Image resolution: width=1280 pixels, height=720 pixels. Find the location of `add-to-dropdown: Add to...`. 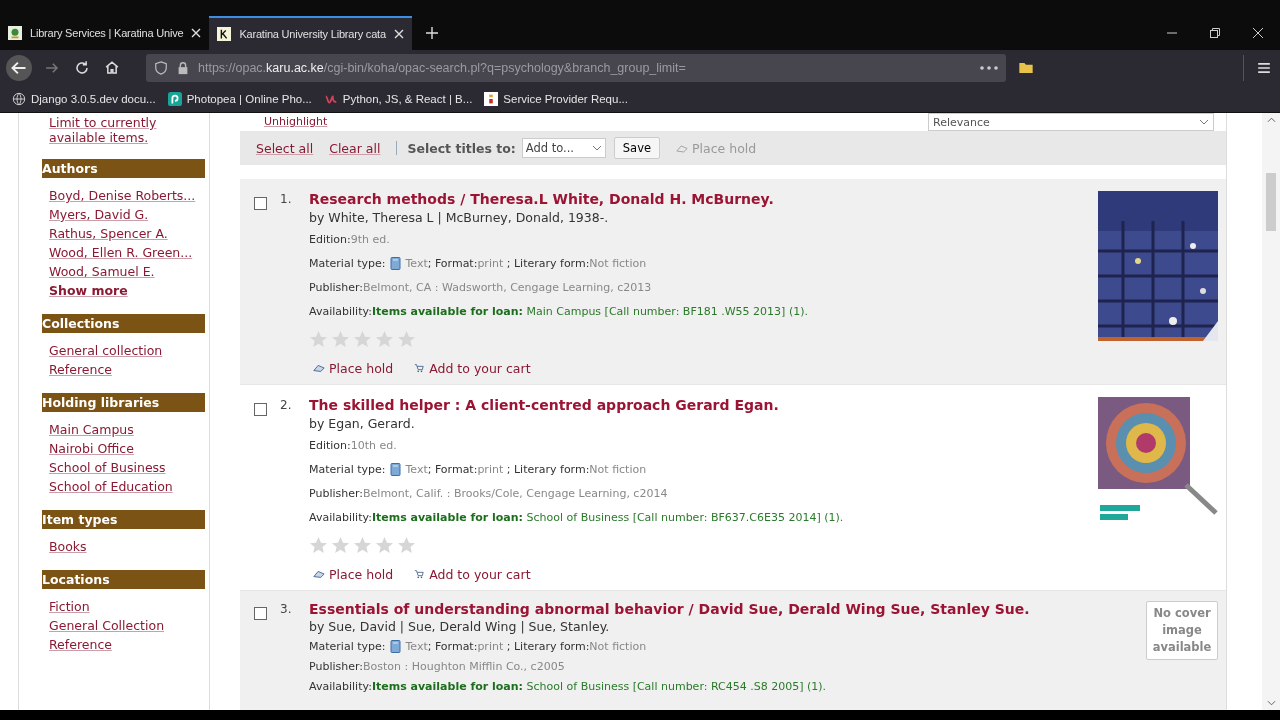

add-to-dropdown: Add to... is located at coordinates (563, 148).